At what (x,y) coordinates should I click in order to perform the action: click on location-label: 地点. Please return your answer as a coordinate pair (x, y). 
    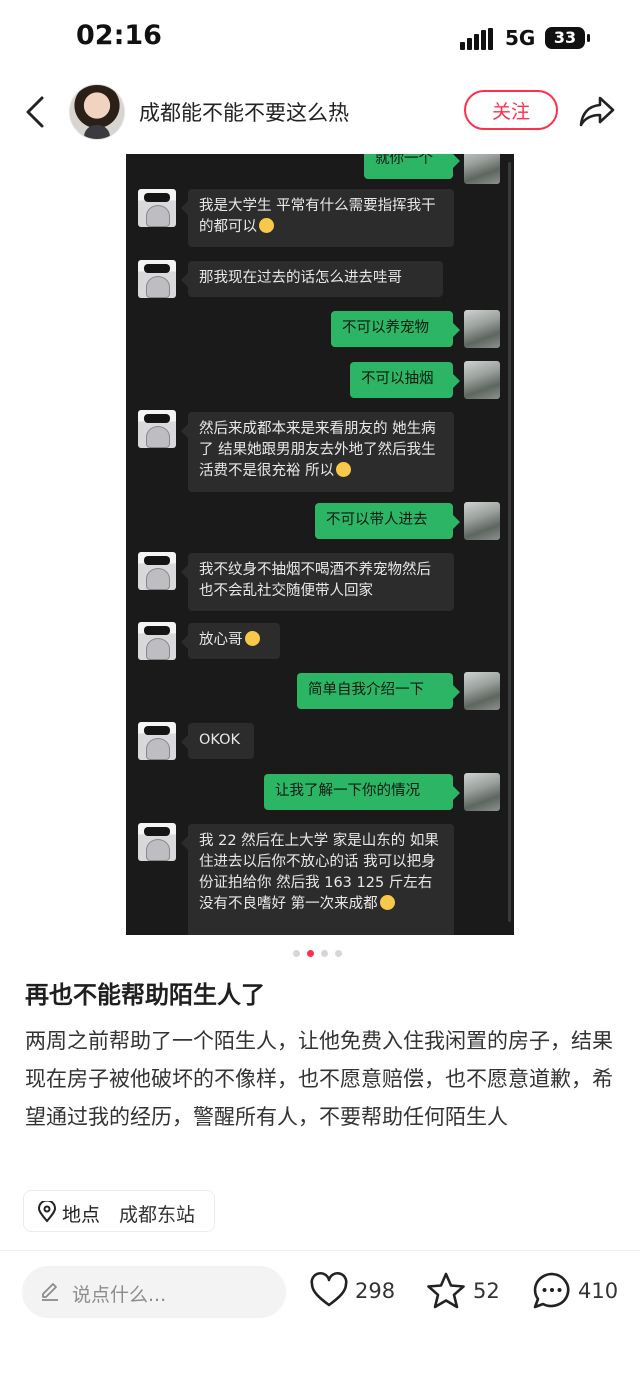
    Looking at the image, I should click on (81, 1215).